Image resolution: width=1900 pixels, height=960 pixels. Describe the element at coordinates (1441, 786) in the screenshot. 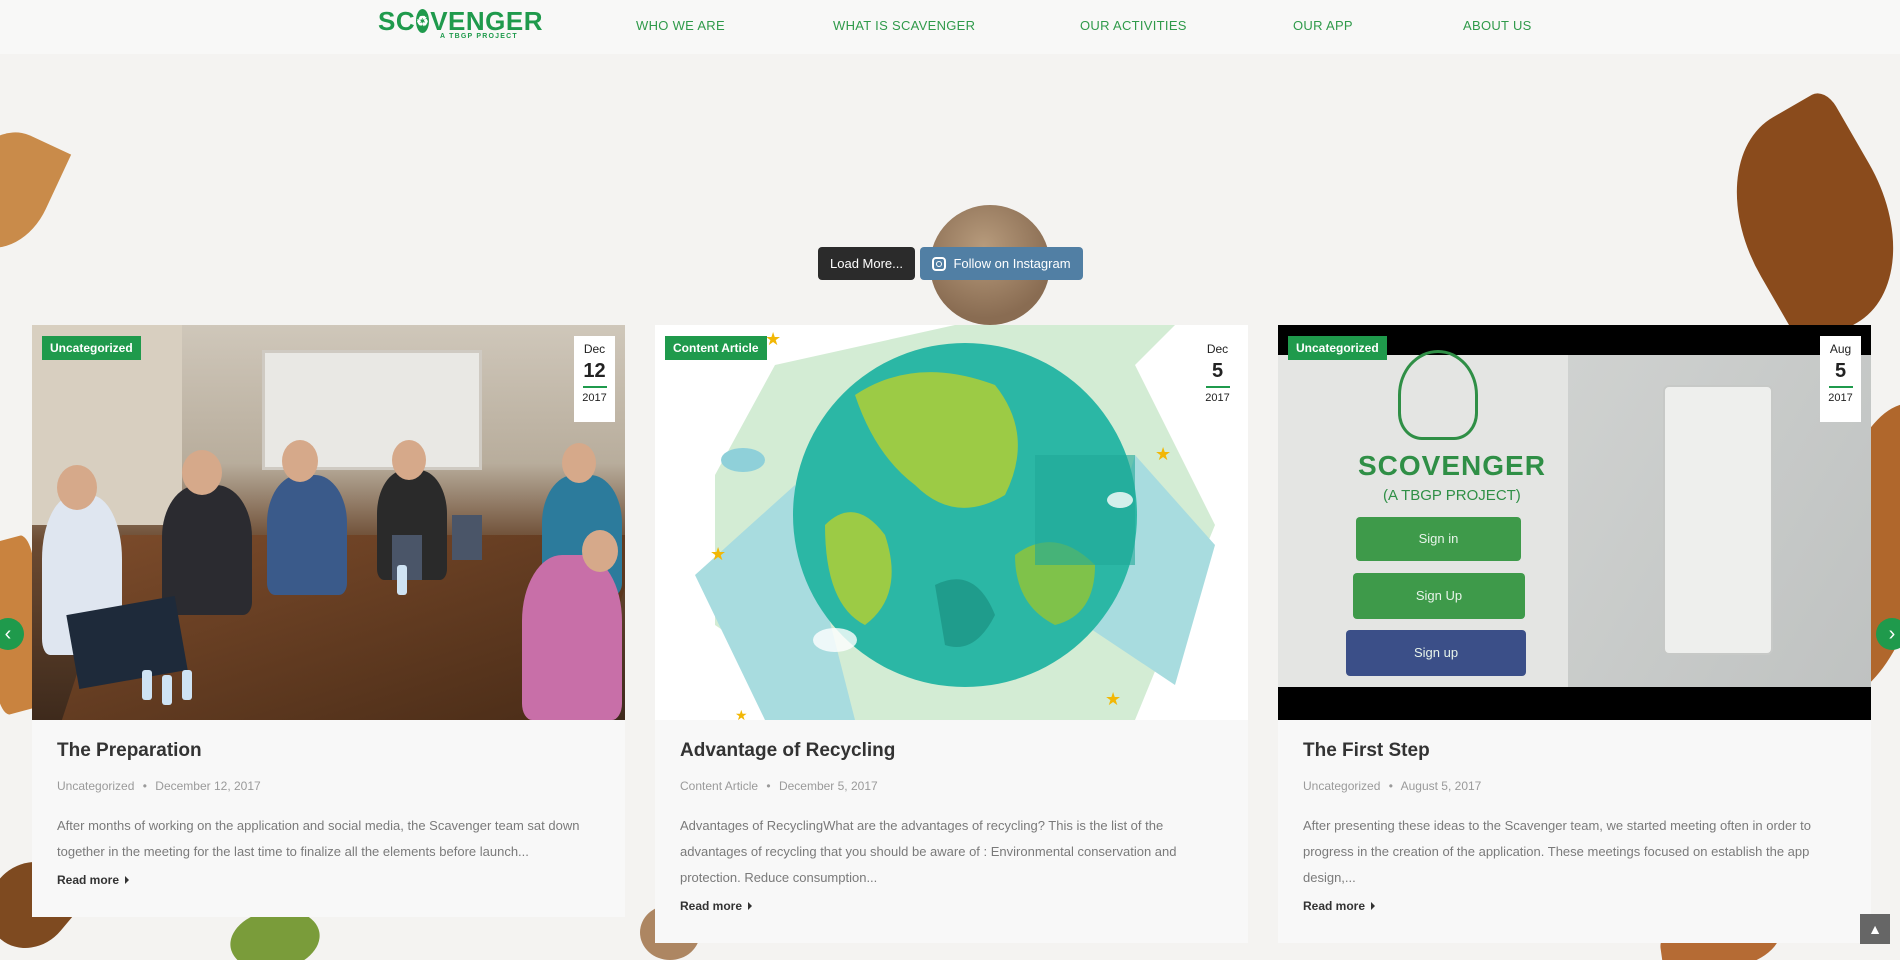

I see `post-meta-date: August 5, 2017` at that location.